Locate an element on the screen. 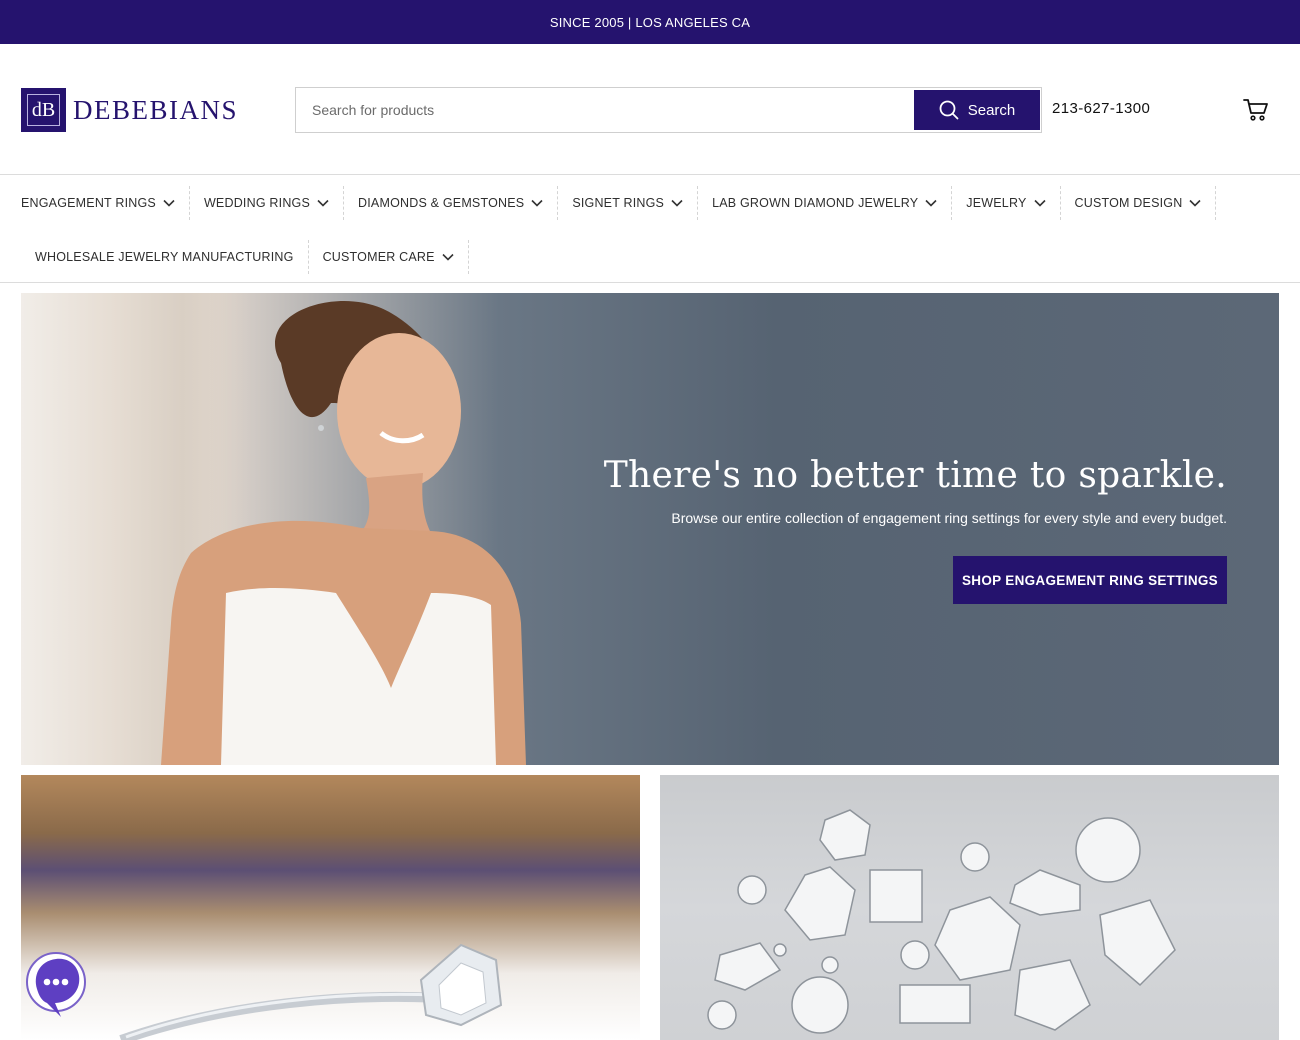 Image resolution: width=1300 pixels, height=1040 pixels. brand-logo: dB DEBEBIANS is located at coordinates (129, 110).